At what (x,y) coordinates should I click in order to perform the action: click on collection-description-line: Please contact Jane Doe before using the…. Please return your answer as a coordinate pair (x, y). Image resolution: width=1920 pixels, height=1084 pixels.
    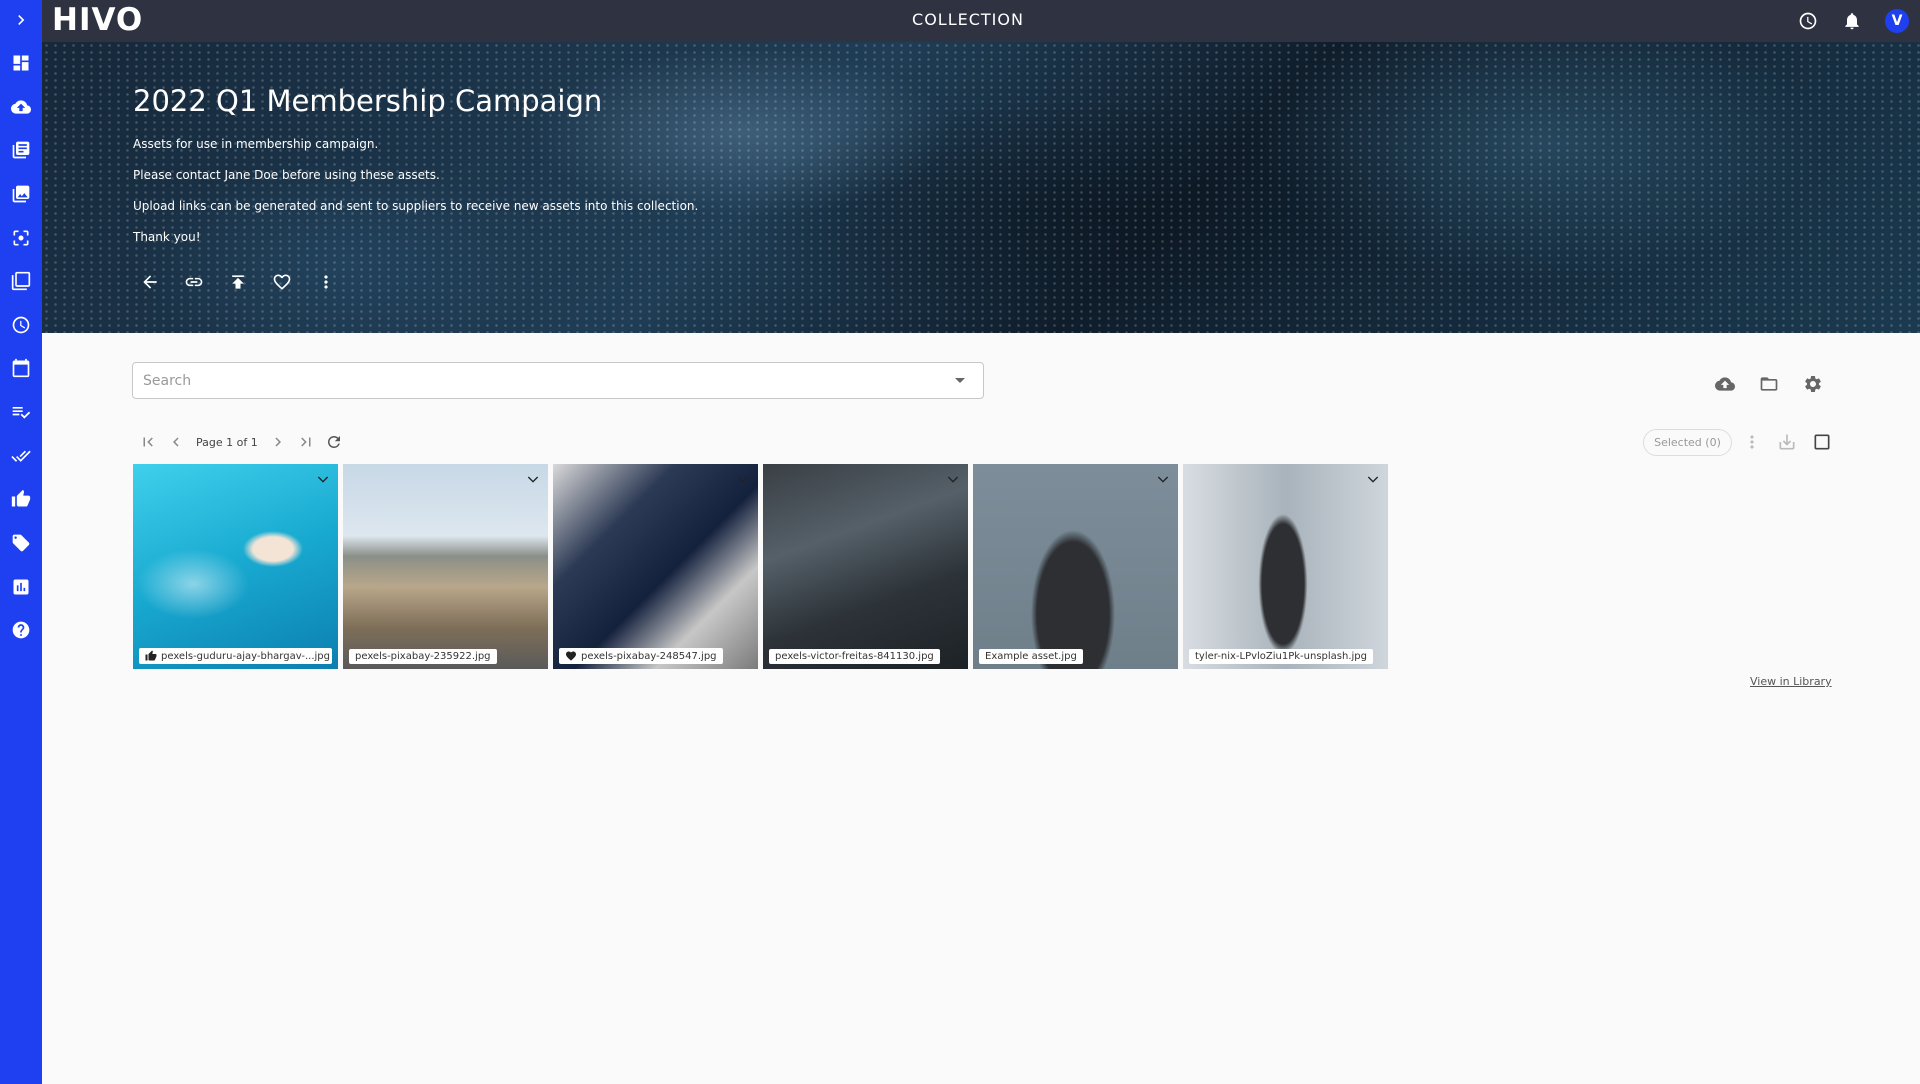
    Looking at the image, I should click on (286, 175).